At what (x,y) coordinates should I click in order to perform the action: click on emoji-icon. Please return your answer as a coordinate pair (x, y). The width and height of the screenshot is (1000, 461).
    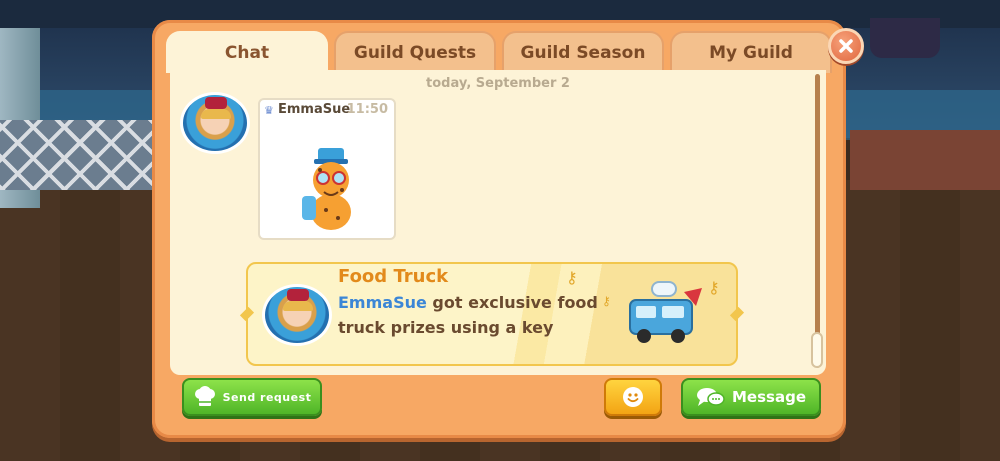
    Looking at the image, I should click on (633, 397).